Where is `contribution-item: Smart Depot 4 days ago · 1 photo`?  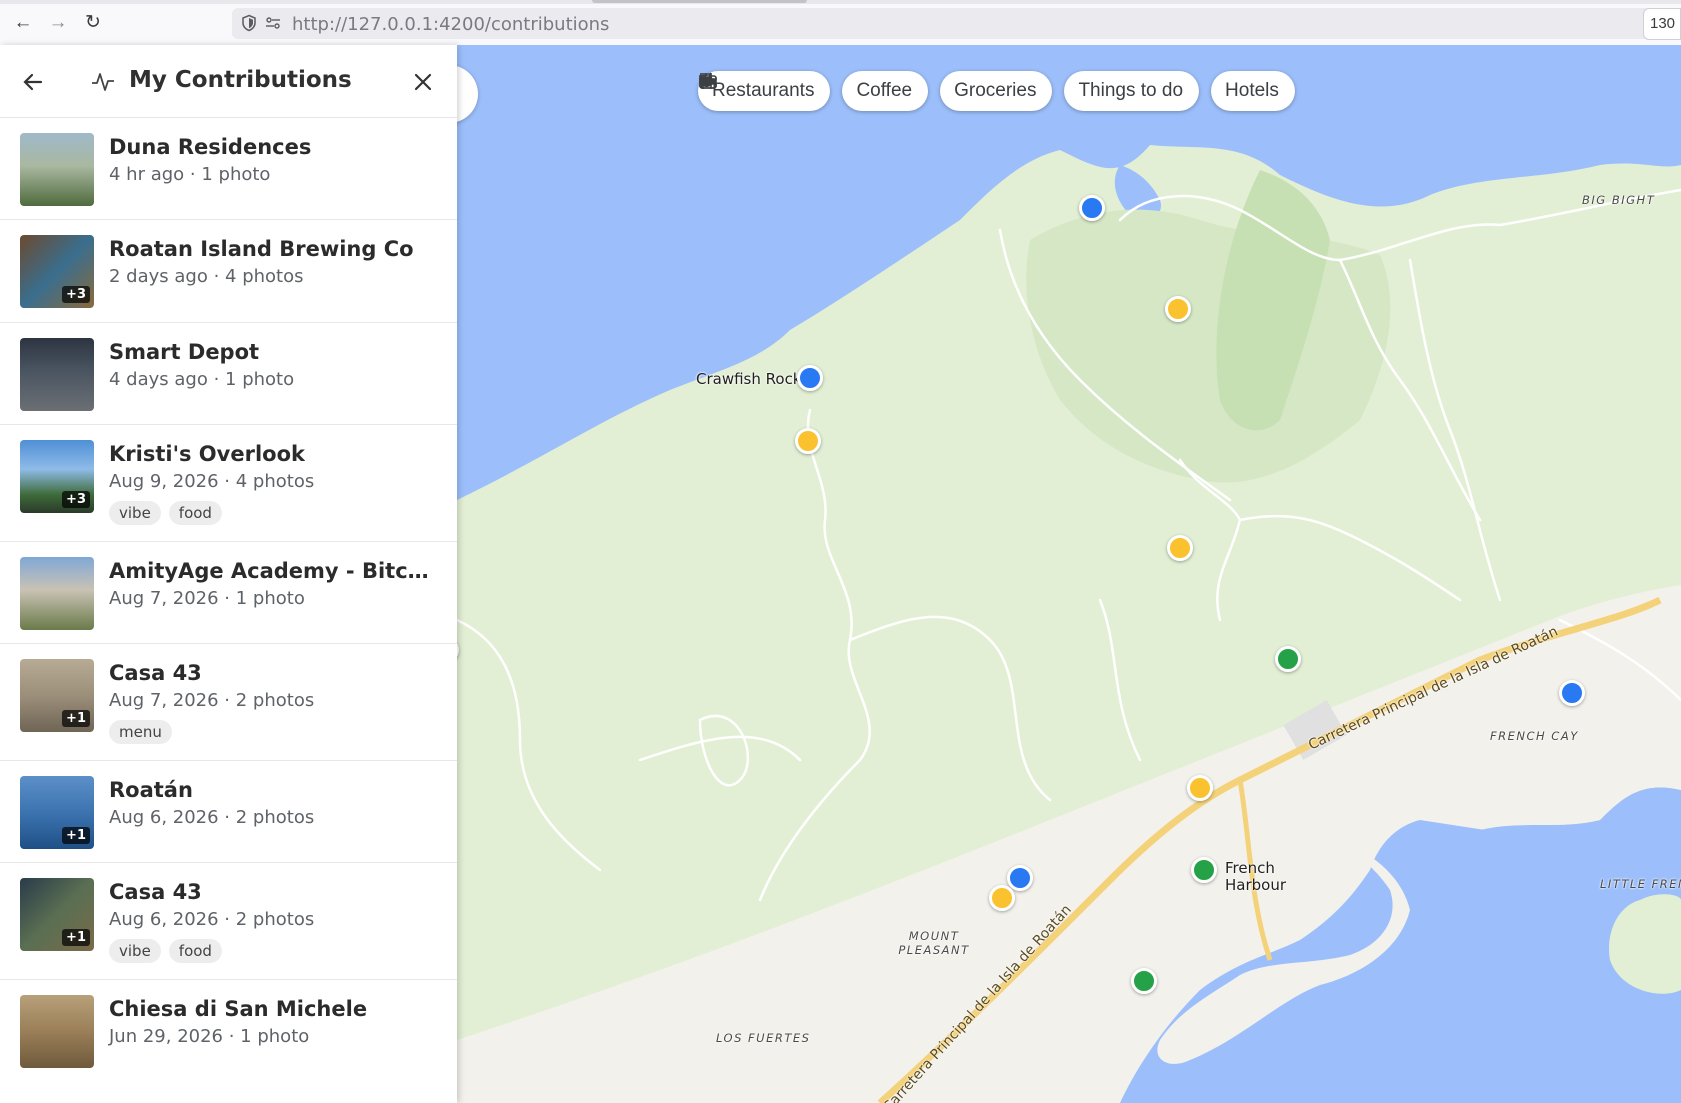
contribution-item: Smart Depot 4 days ago · 1 photo is located at coordinates (228, 374).